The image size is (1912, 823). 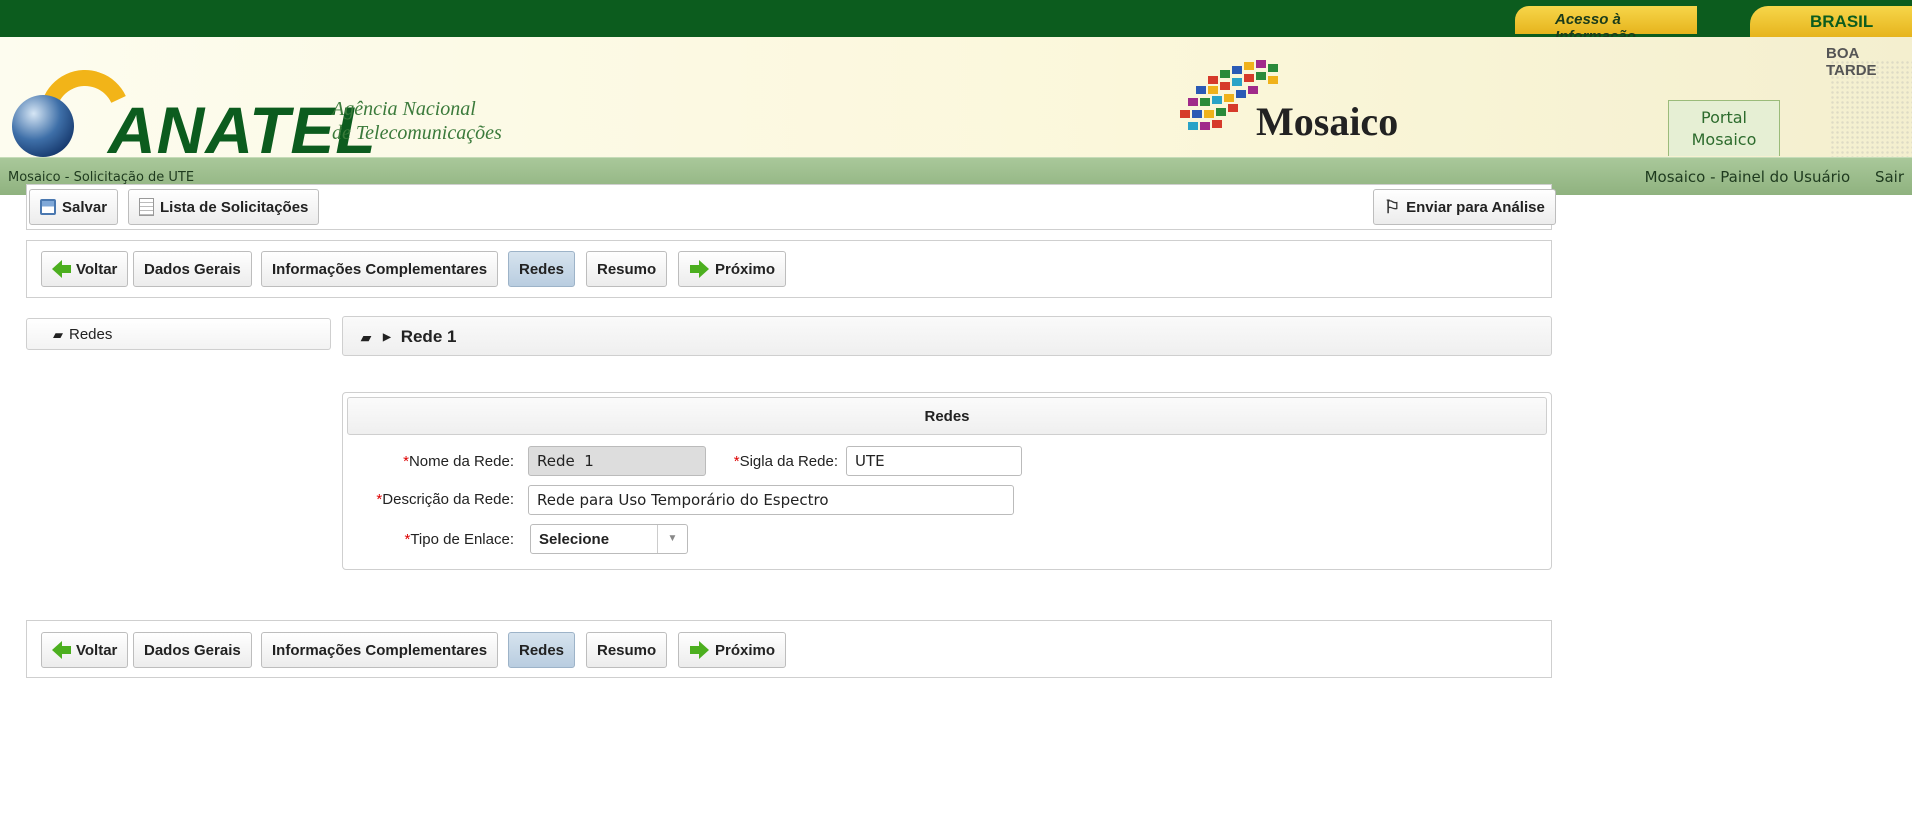 What do you see at coordinates (947, 481) in the screenshot?
I see `redes-form-panel: Redes` at bounding box center [947, 481].